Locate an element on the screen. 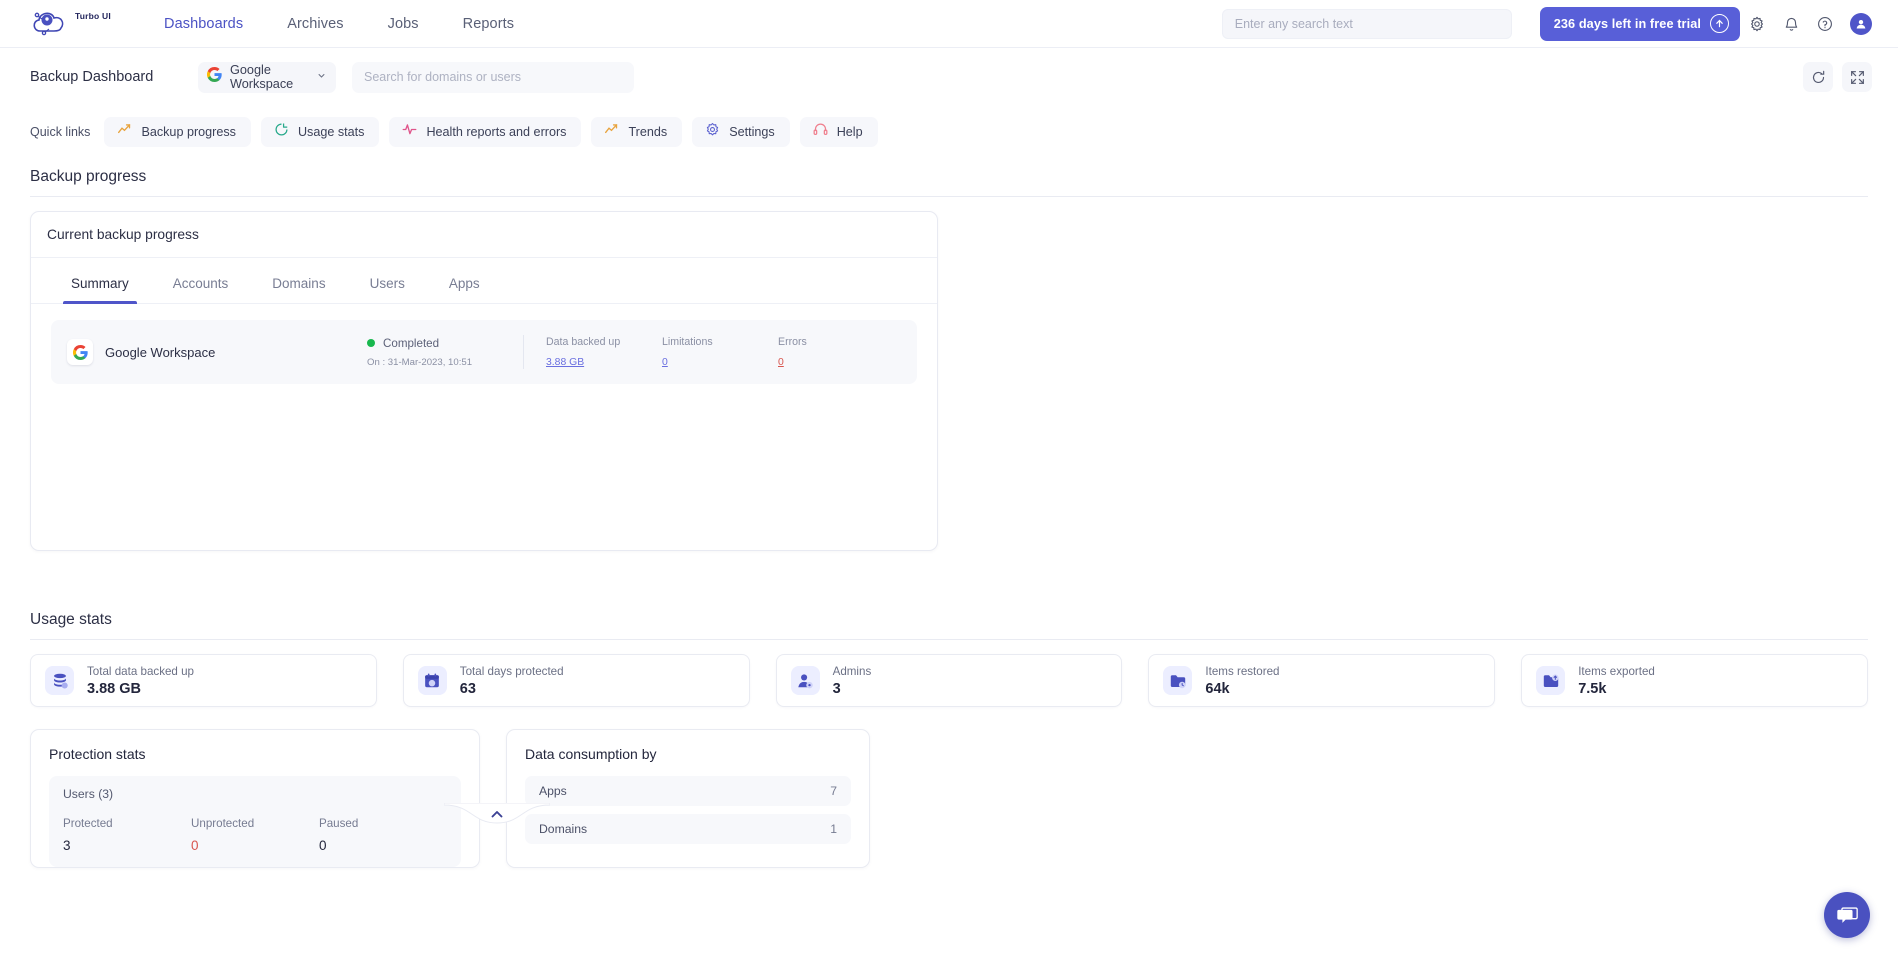  subheader-action-buttons is located at coordinates (1837, 77).